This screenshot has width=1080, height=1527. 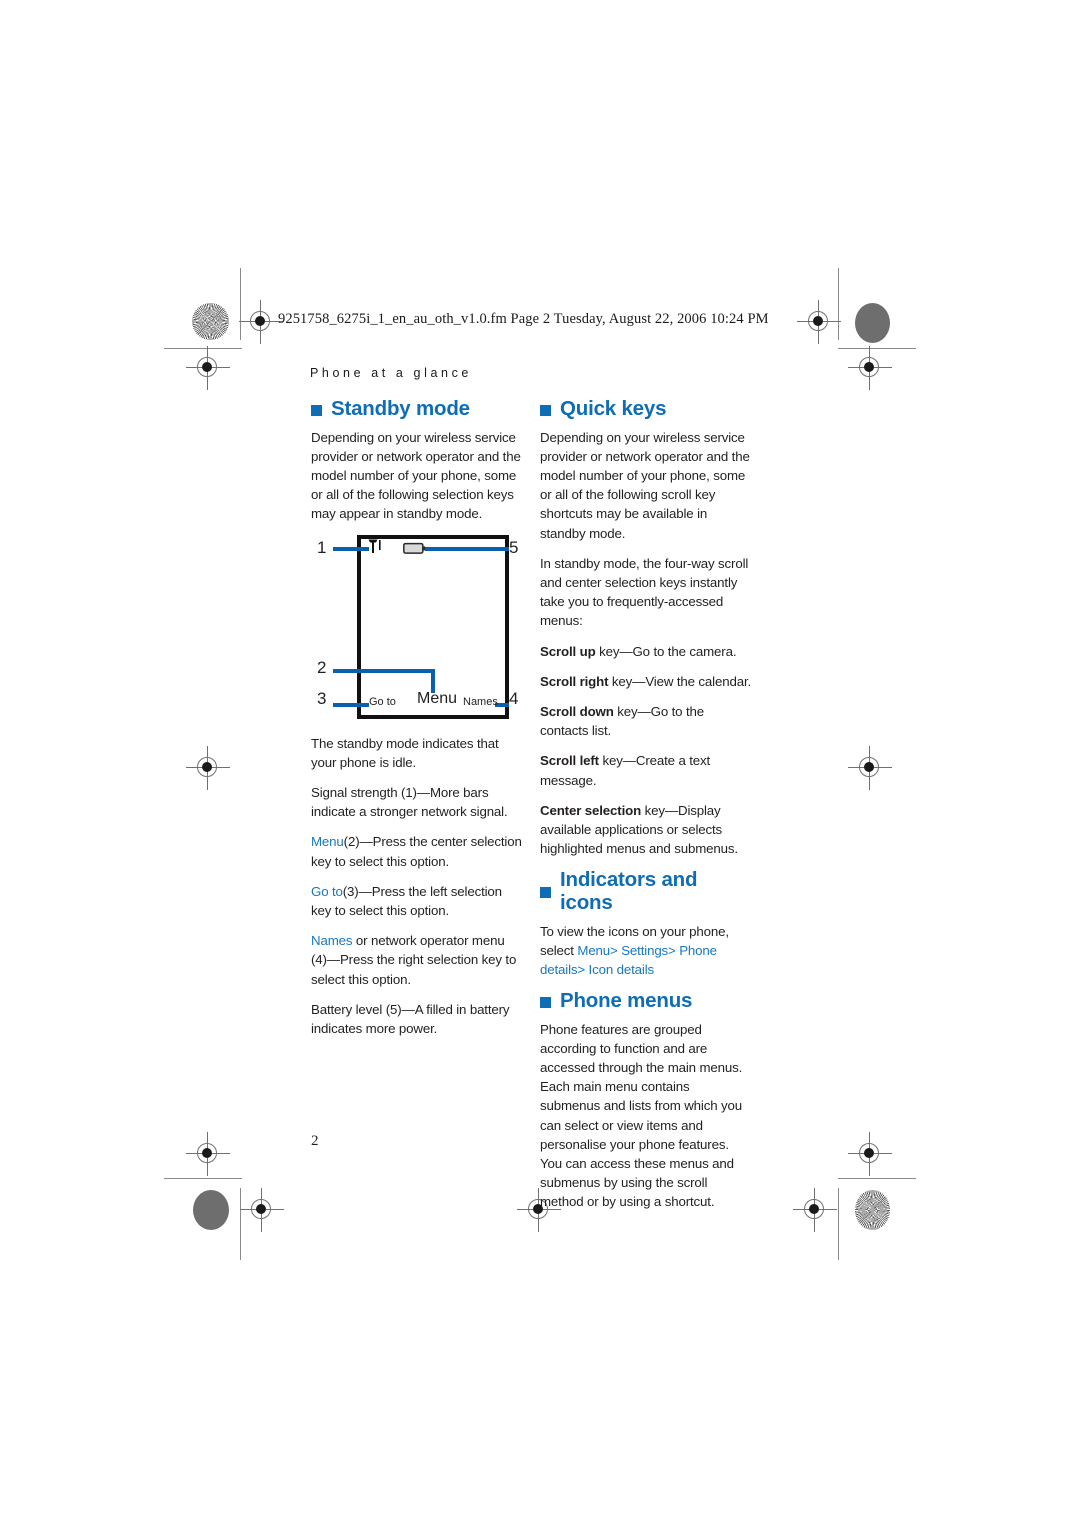 I want to click on registration-target-top-right-outer, so click(x=819, y=322).